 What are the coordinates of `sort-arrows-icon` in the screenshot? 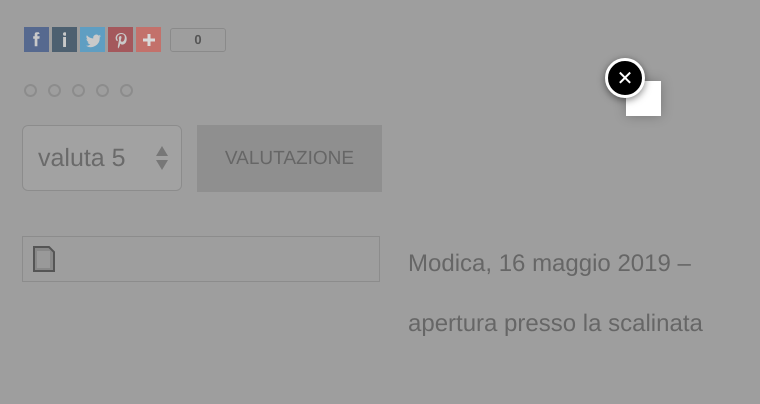 It's located at (162, 158).